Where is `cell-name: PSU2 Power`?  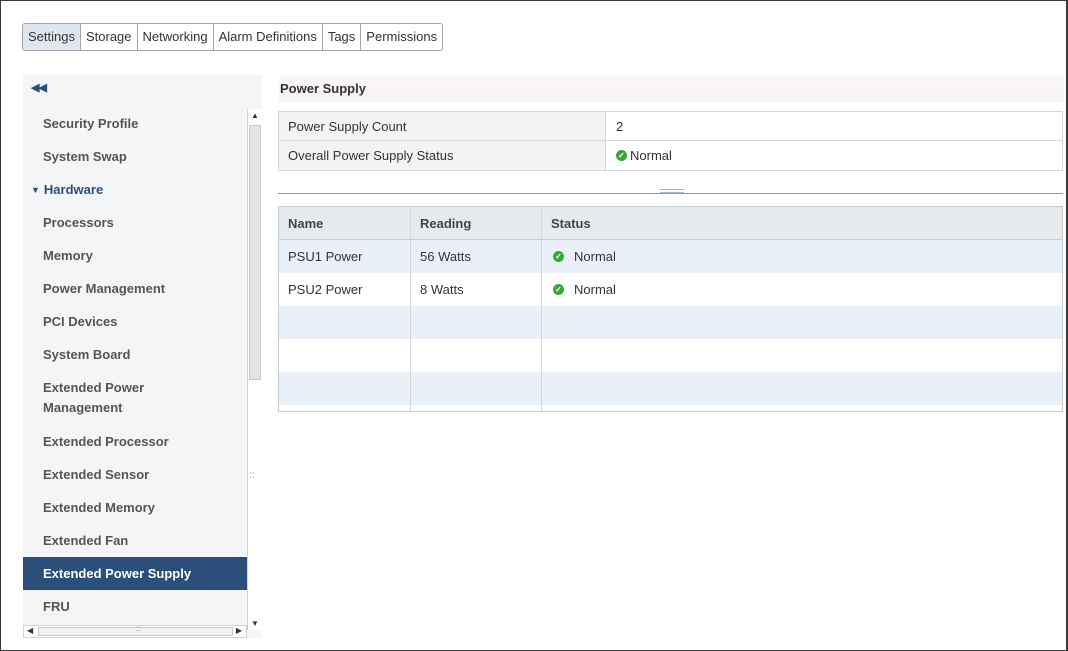
cell-name: PSU2 Power is located at coordinates (345, 289).